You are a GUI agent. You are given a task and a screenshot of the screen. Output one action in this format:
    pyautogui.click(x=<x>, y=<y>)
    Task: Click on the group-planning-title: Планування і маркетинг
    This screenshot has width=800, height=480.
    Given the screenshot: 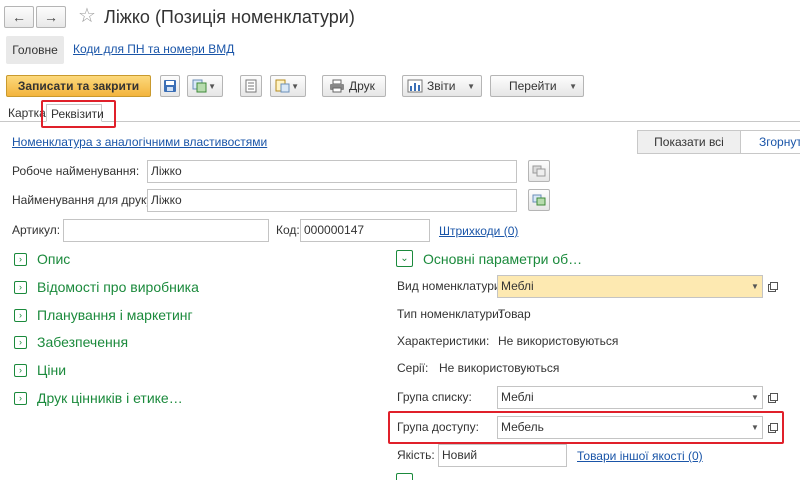 What is the action you would take?
    pyautogui.click(x=115, y=315)
    